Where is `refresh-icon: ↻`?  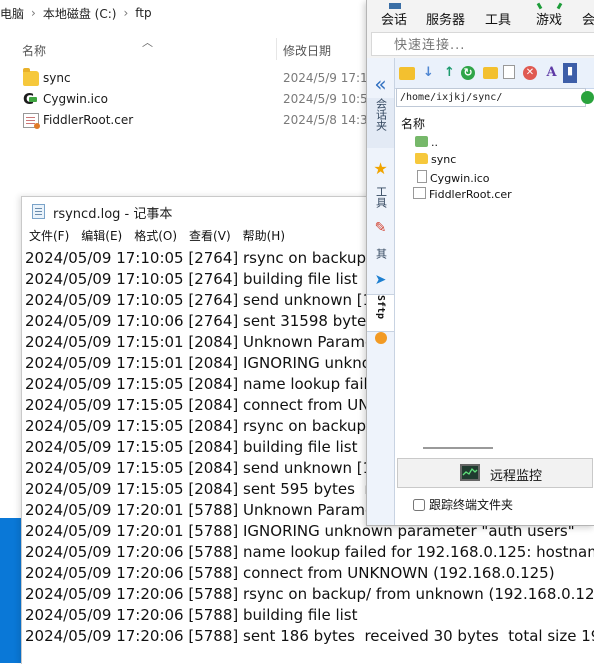
refresh-icon: ↻ is located at coordinates (468, 73).